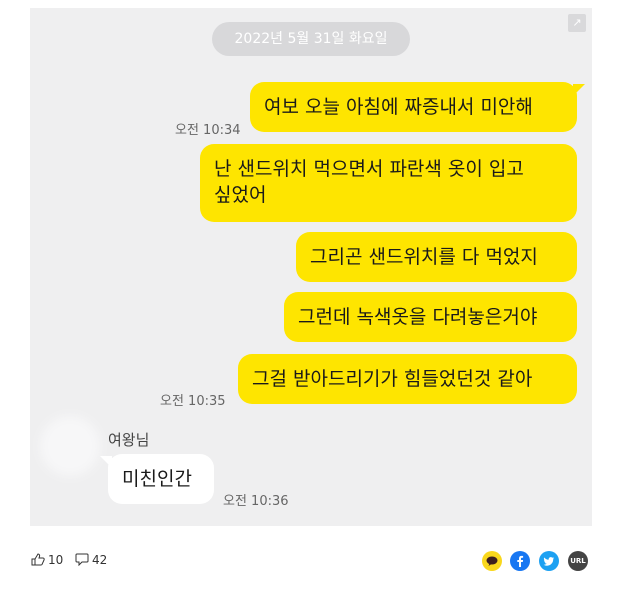 Image resolution: width=617 pixels, height=601 pixels. Describe the element at coordinates (492, 561) in the screenshot. I see `kakaotalk-share-icon` at that location.